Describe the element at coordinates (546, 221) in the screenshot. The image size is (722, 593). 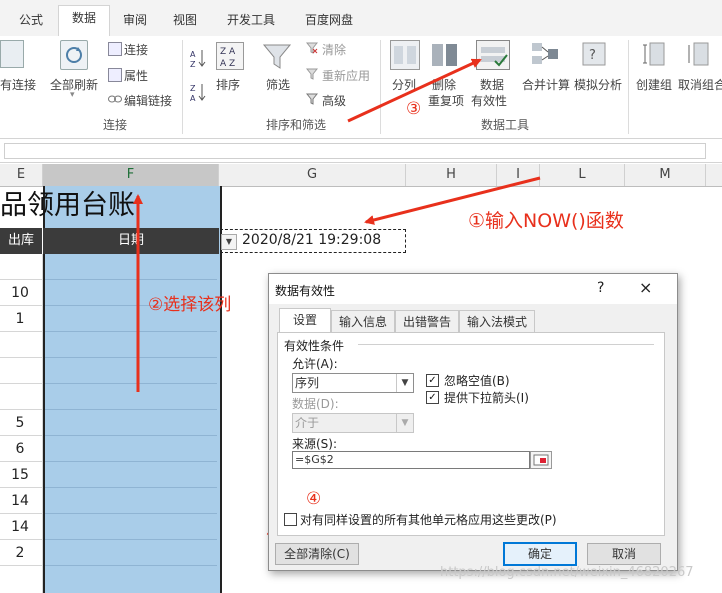
I see `annotation-step1: ①输入NOW()函数` at that location.